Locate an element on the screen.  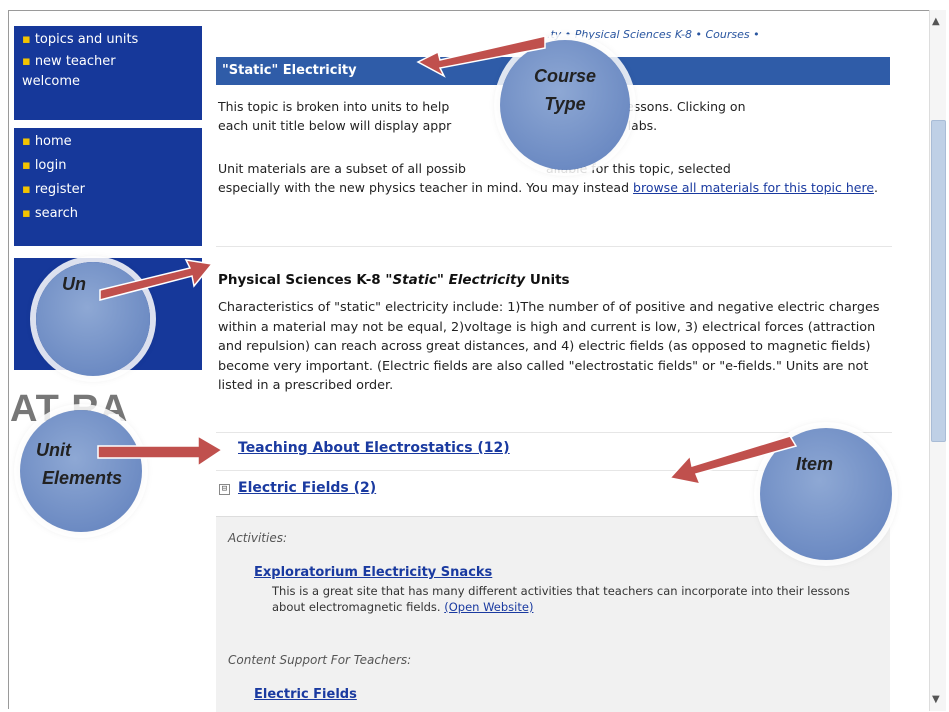
arrow-course-type is located at coordinates (481, 56).